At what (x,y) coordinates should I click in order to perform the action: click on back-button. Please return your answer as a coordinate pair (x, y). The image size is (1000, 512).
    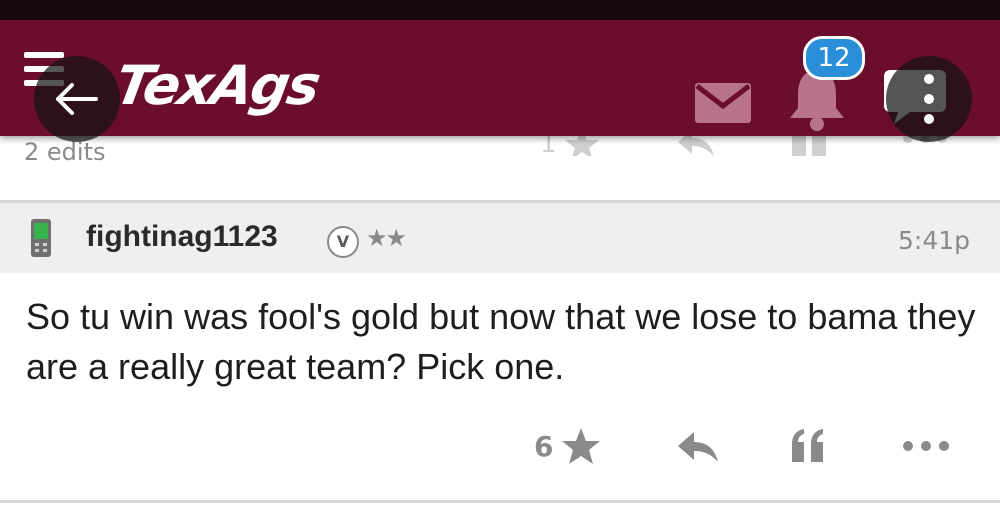
    Looking at the image, I should click on (77, 99).